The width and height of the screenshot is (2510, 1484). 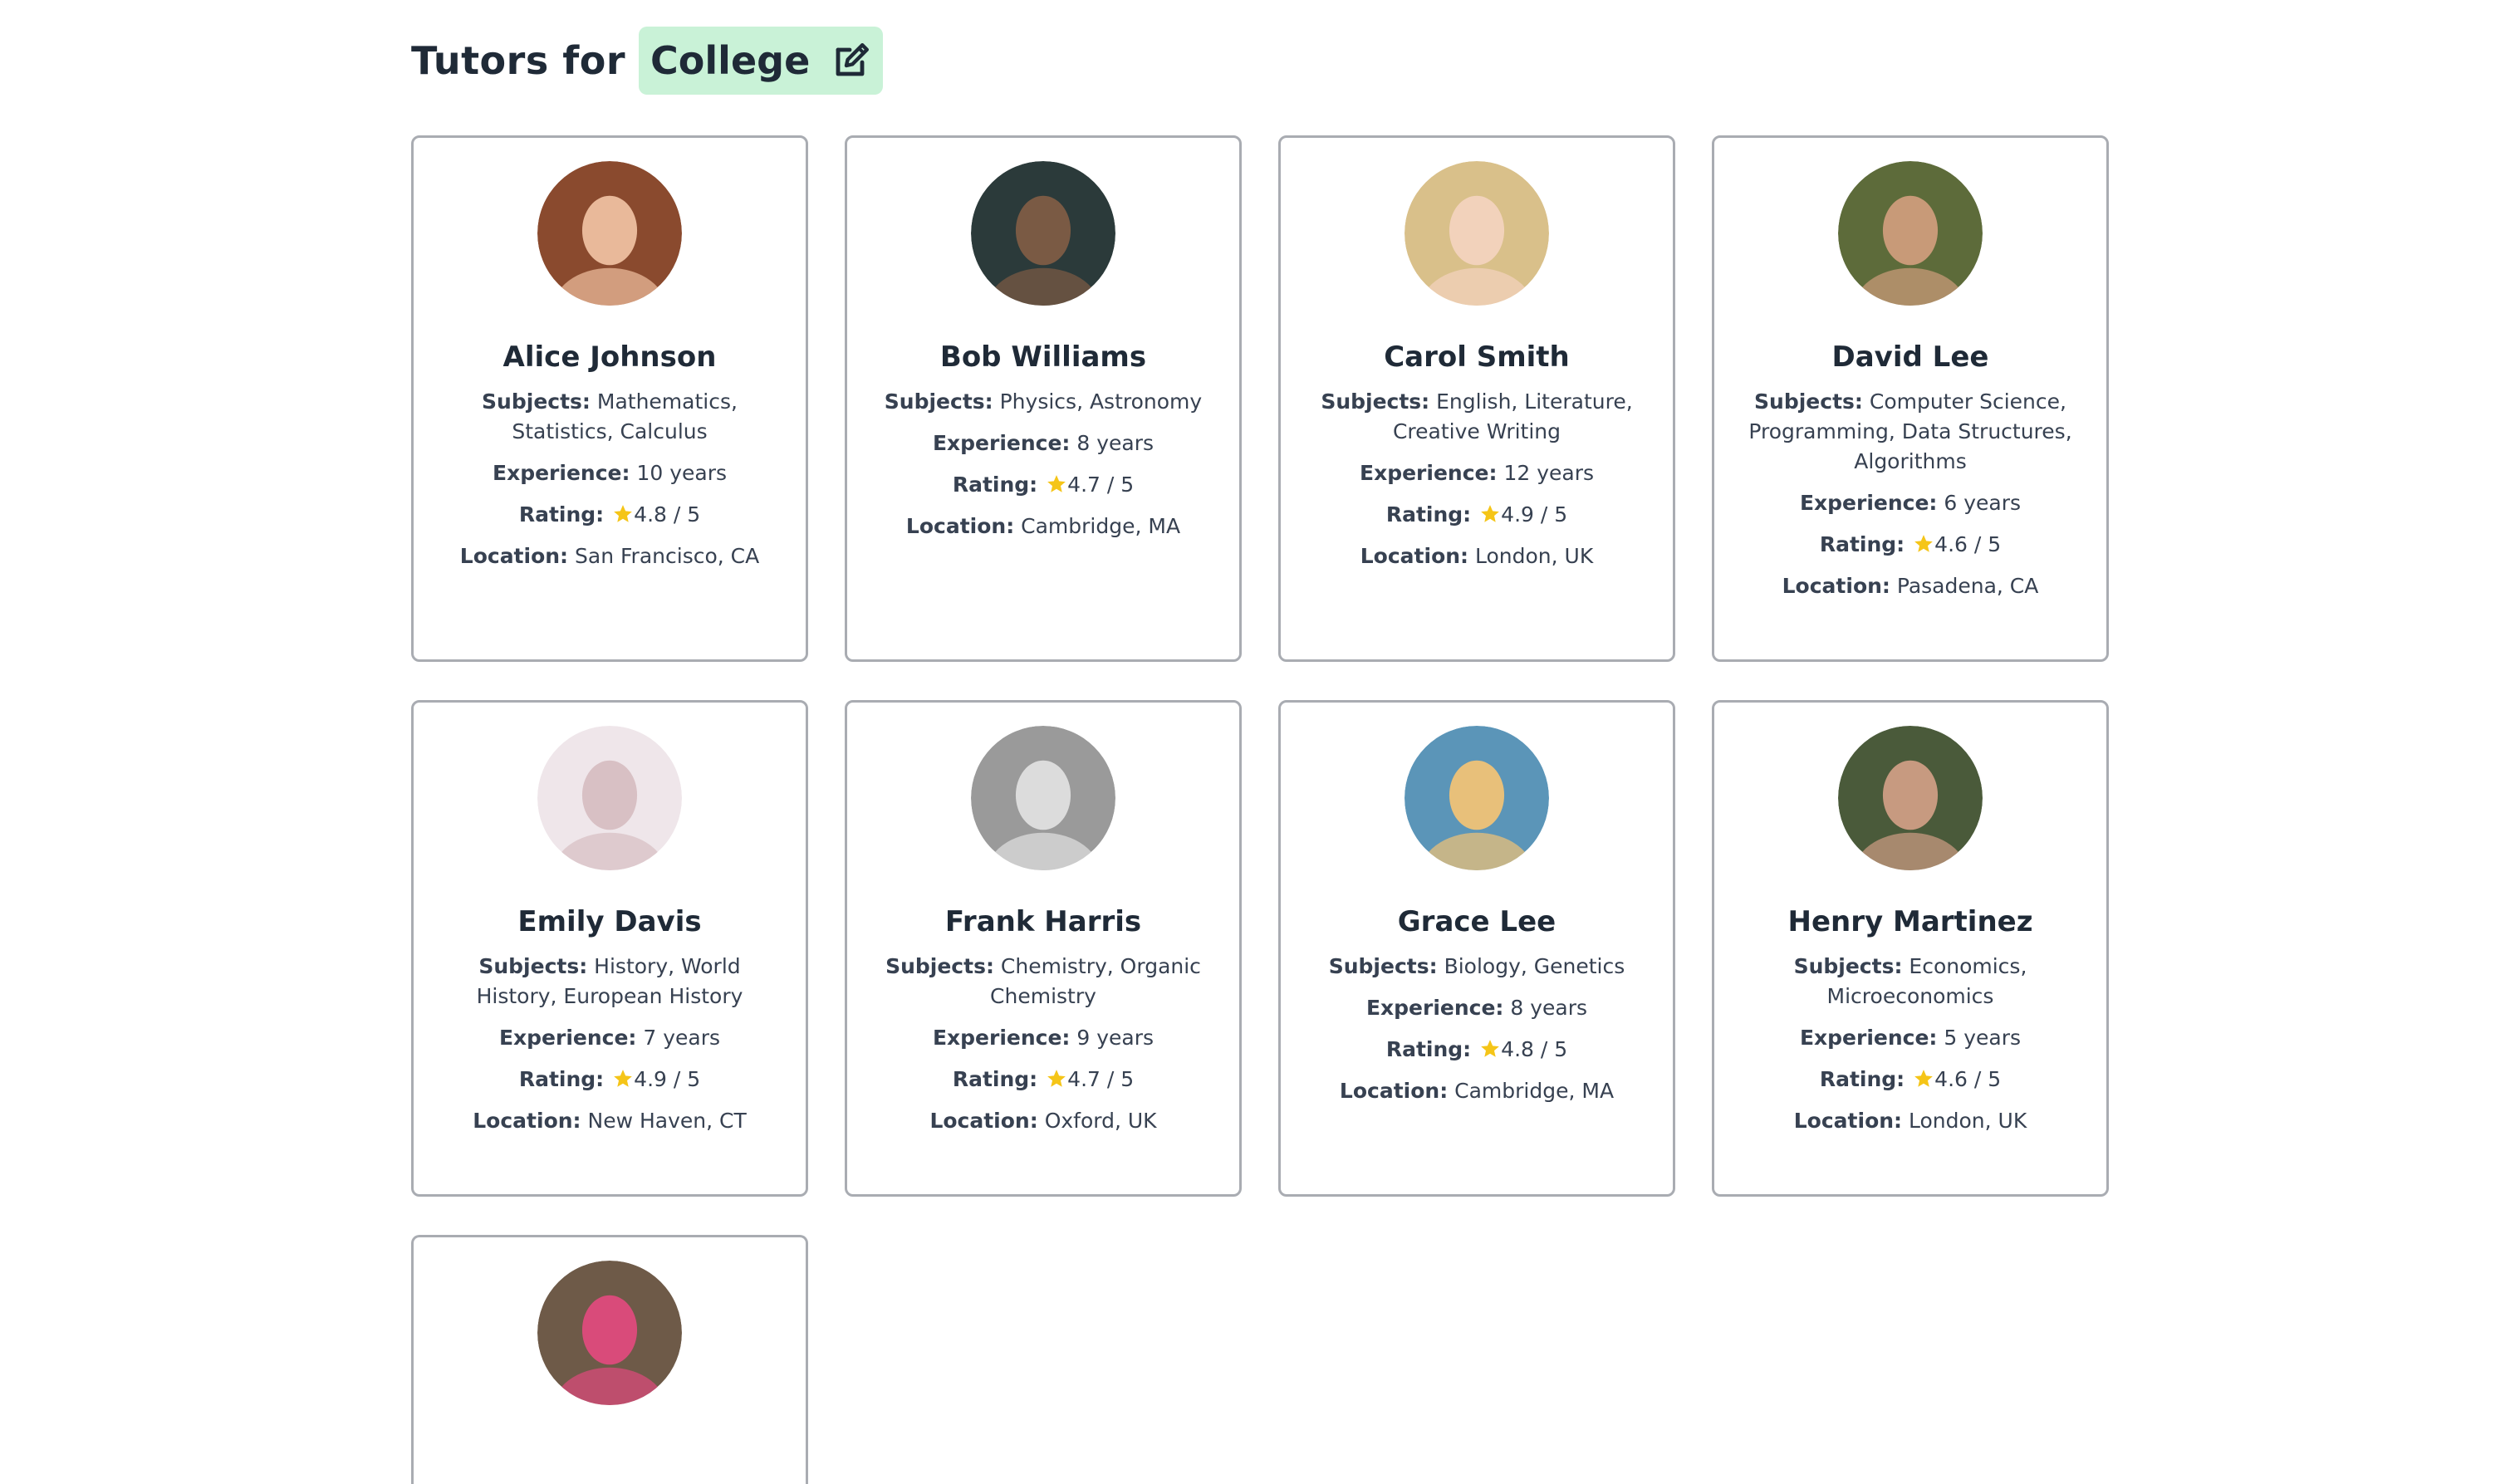 I want to click on level-selector-button: College, so click(x=761, y=61).